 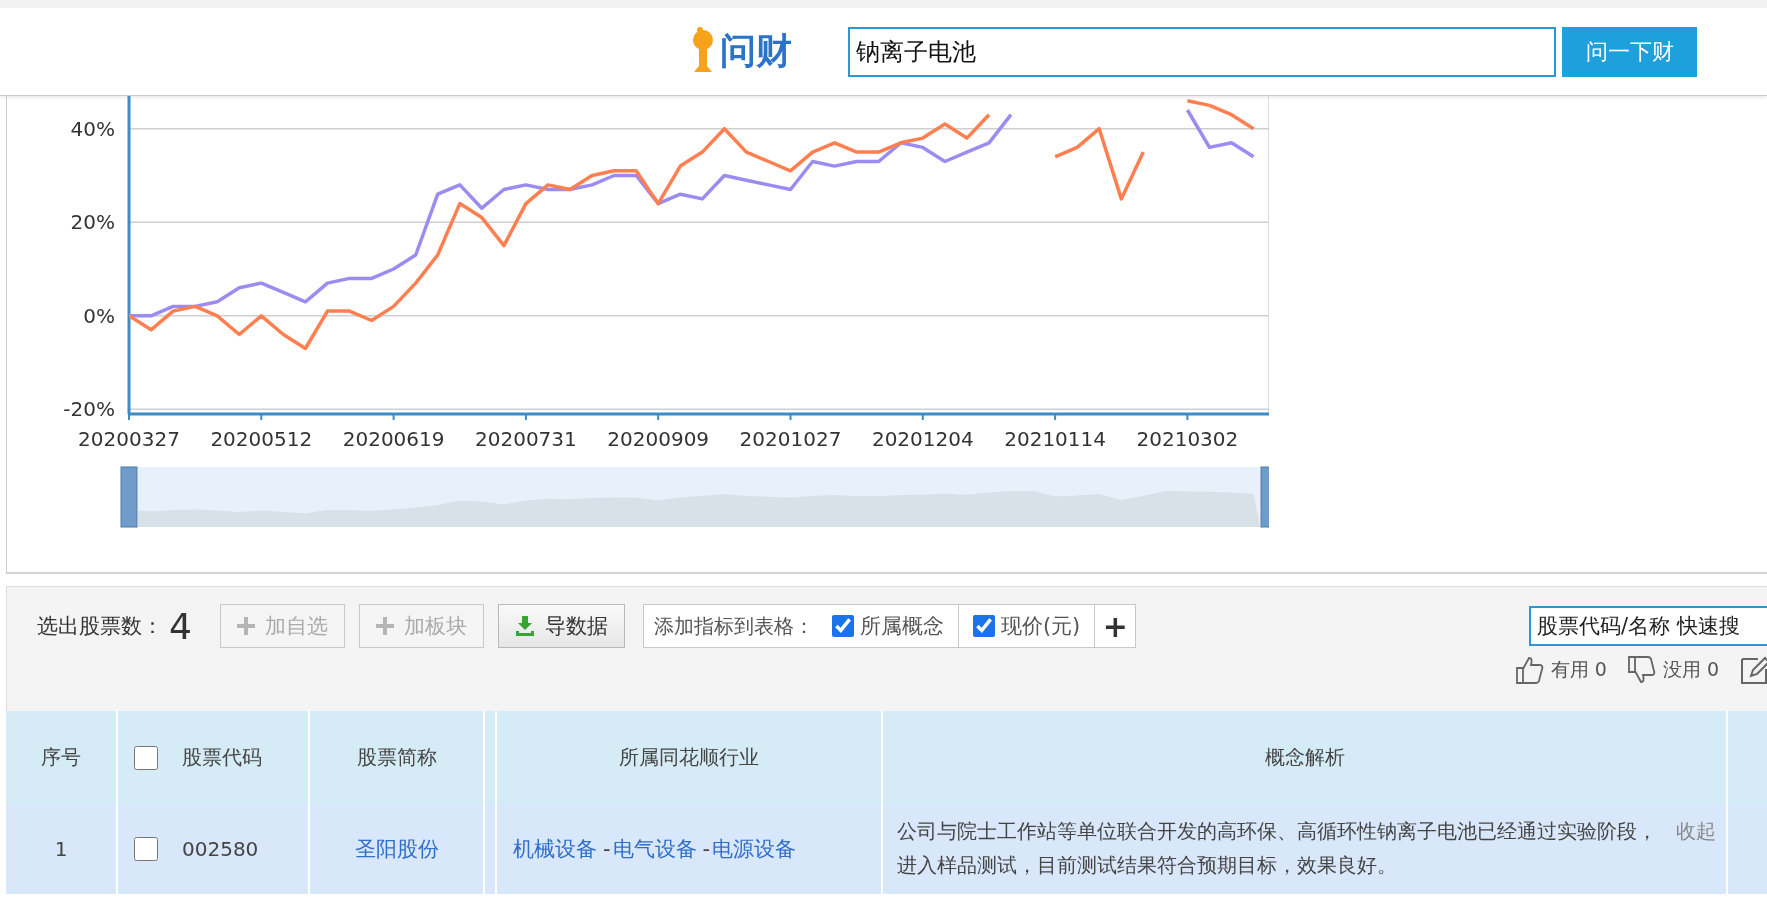 I want to click on concept-text: 公司与院士工作站等单位联合开发的高环保、高循环性钠离子电池已经通过实验阶段，进入样品测试，目前测试结果符合预期目标，效果良好。, so click(x=1277, y=848).